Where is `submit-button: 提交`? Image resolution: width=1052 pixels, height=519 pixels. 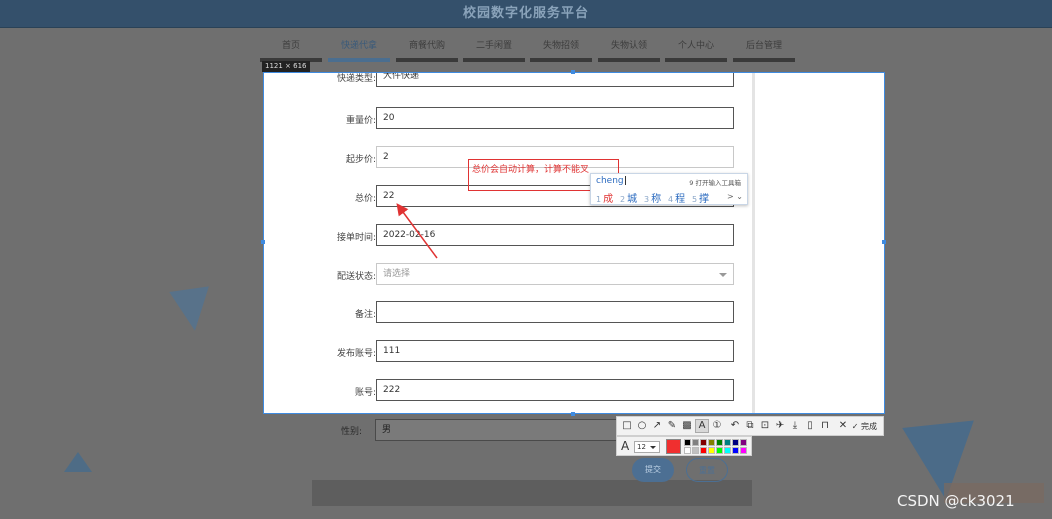
submit-button: 提交 is located at coordinates (653, 470).